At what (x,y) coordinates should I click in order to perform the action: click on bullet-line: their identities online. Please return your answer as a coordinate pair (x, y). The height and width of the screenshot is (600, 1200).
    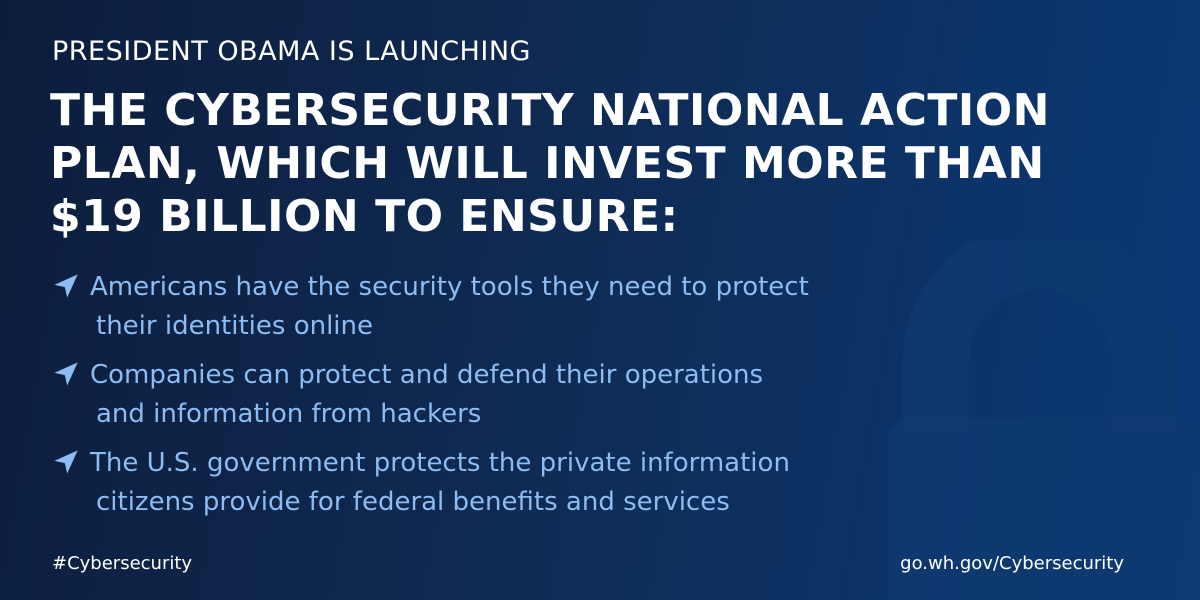
    Looking at the image, I should click on (234, 326).